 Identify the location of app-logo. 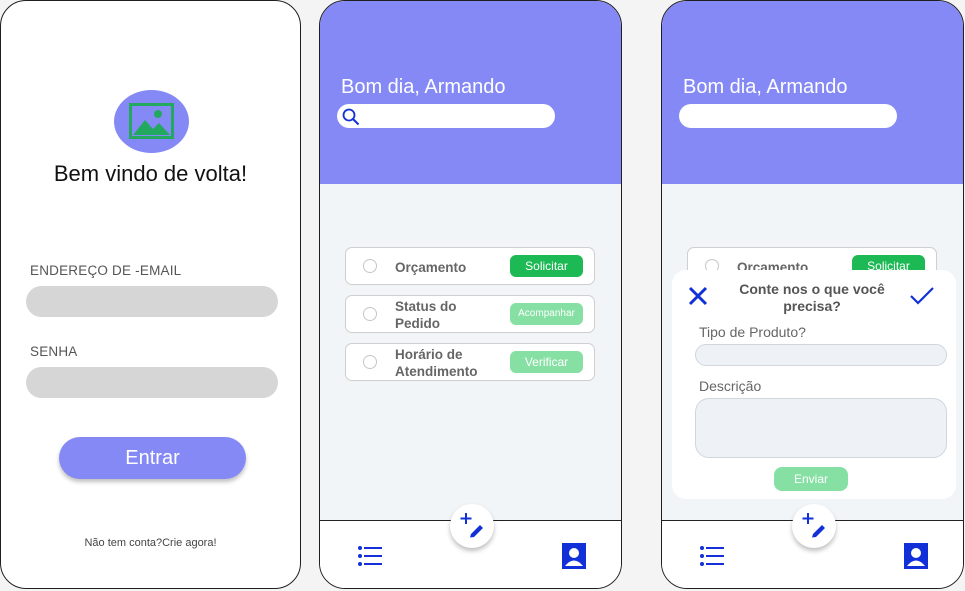
(151, 121).